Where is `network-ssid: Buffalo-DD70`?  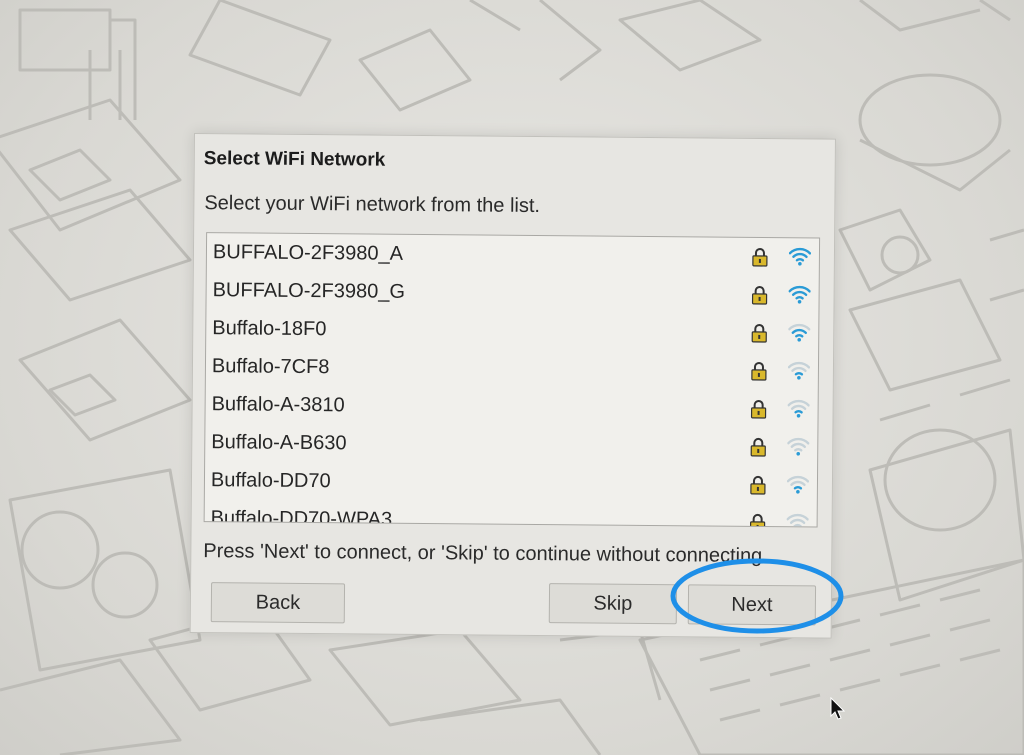
network-ssid: Buffalo-DD70 is located at coordinates (270, 480).